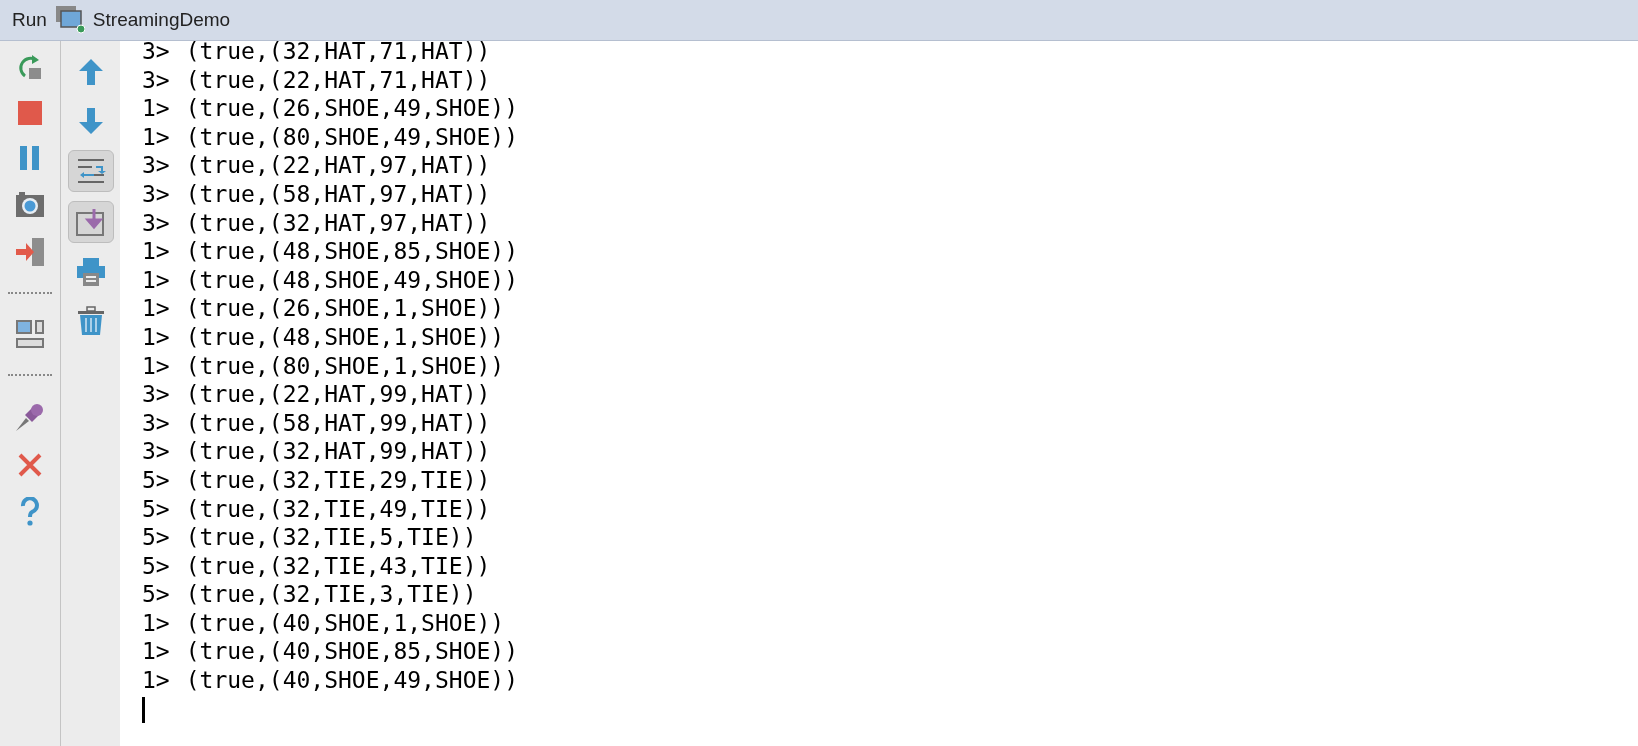 The width and height of the screenshot is (1638, 746). Describe the element at coordinates (331, 537) in the screenshot. I see `console-line: (true,(32,TIE,5,TIE))` at that location.